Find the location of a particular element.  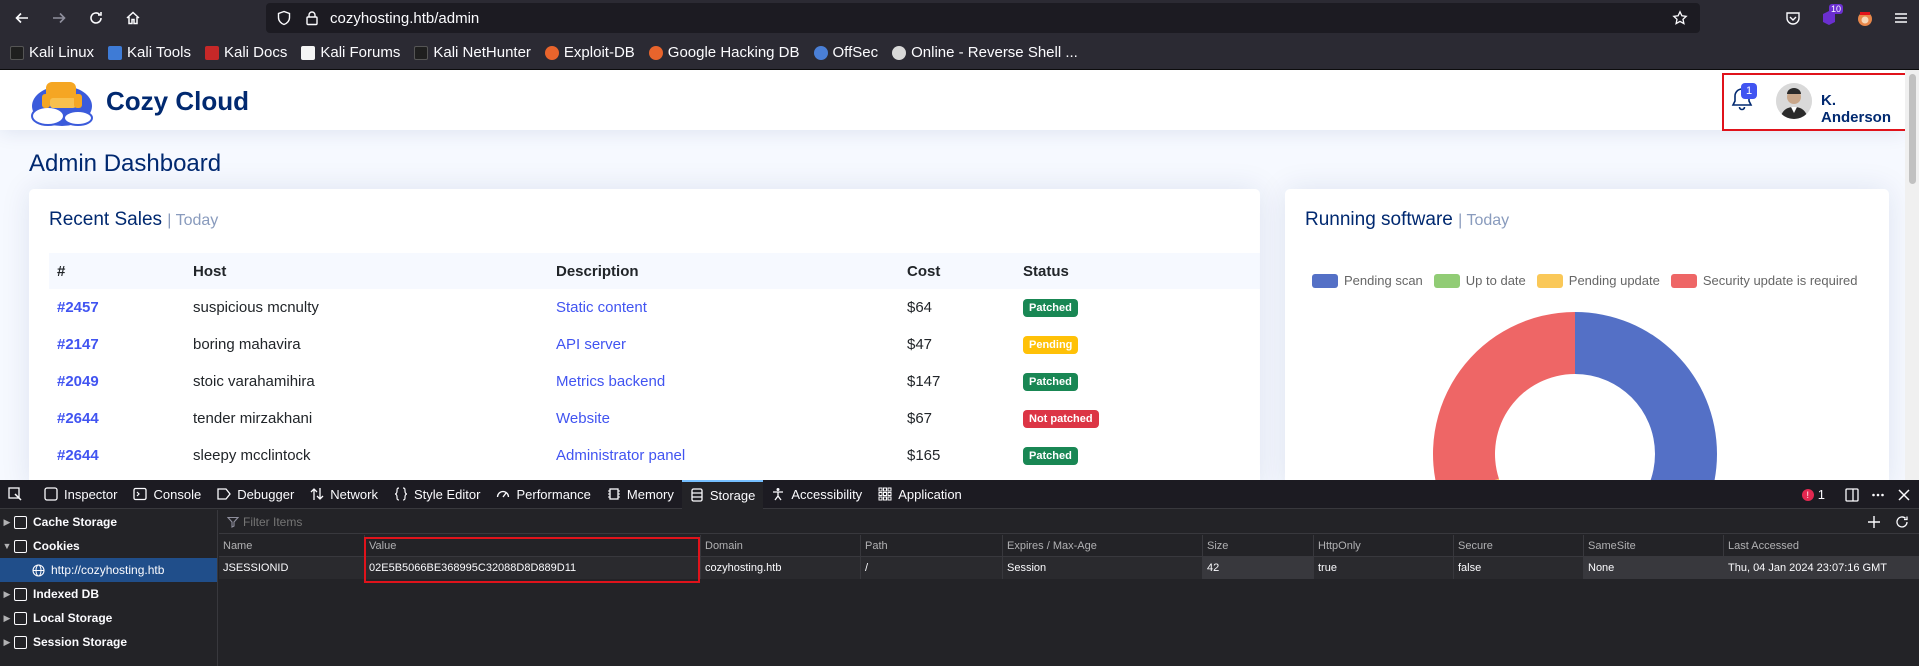

sale-id-link: #2457 is located at coordinates (117, 307).